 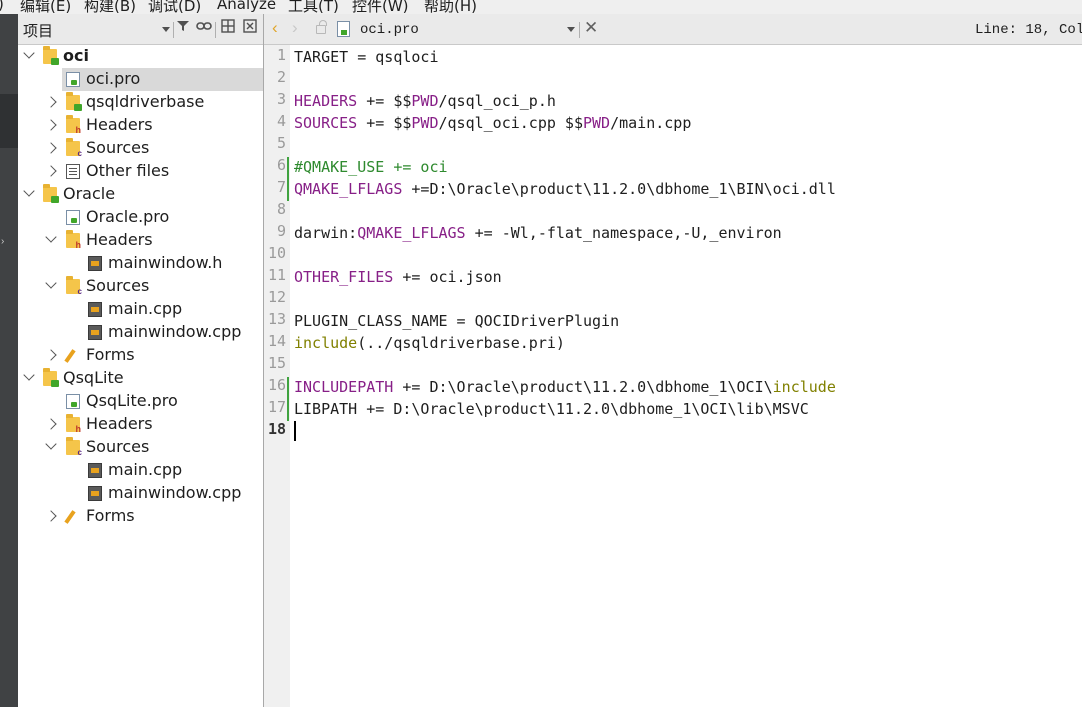 What do you see at coordinates (93, 377) in the screenshot?
I see `tree-item-label: QsqLite` at bounding box center [93, 377].